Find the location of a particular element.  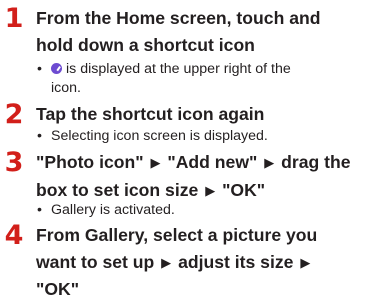

note-line: • Gallery is activated. is located at coordinates (106, 210).